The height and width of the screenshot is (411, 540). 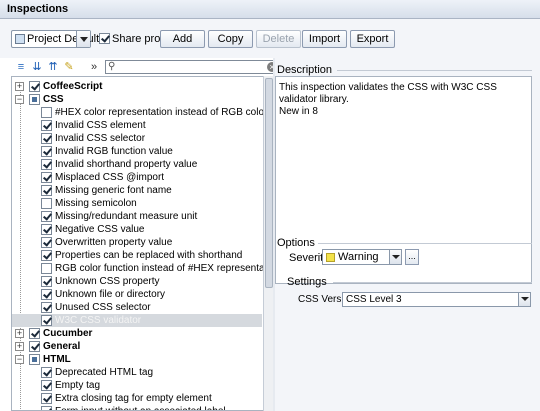 I want to click on tree-inspection-row: Unknown CSS property, so click(x=137, y=281).